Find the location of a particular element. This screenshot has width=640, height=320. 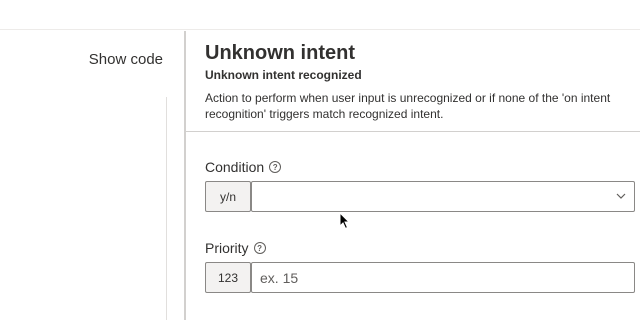

priority-label-text: Priority is located at coordinates (227, 248).